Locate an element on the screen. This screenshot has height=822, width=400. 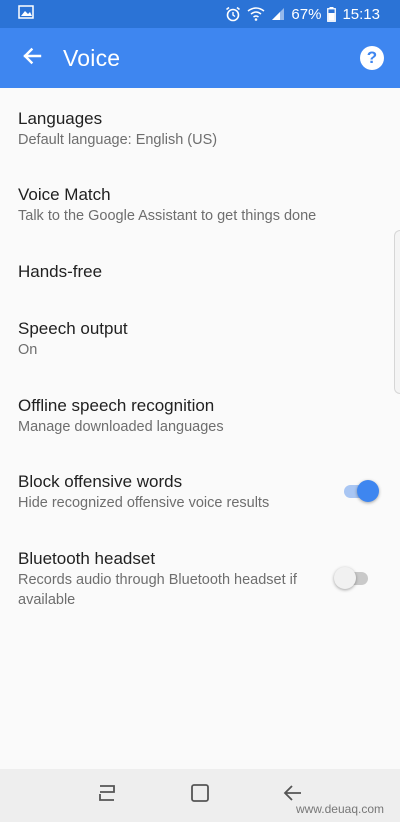
image-icon is located at coordinates (26, 14).